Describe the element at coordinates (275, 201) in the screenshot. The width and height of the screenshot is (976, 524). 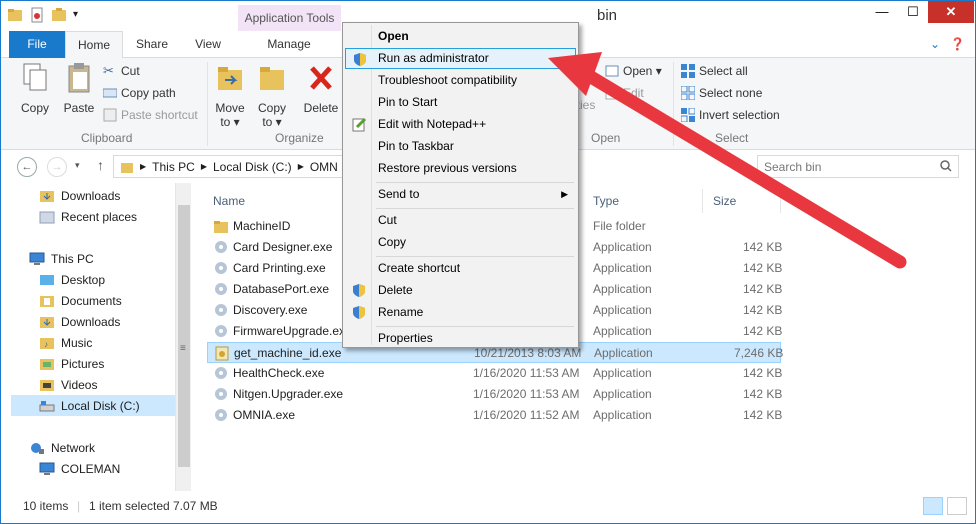
I see `column-header-name: Name` at that location.